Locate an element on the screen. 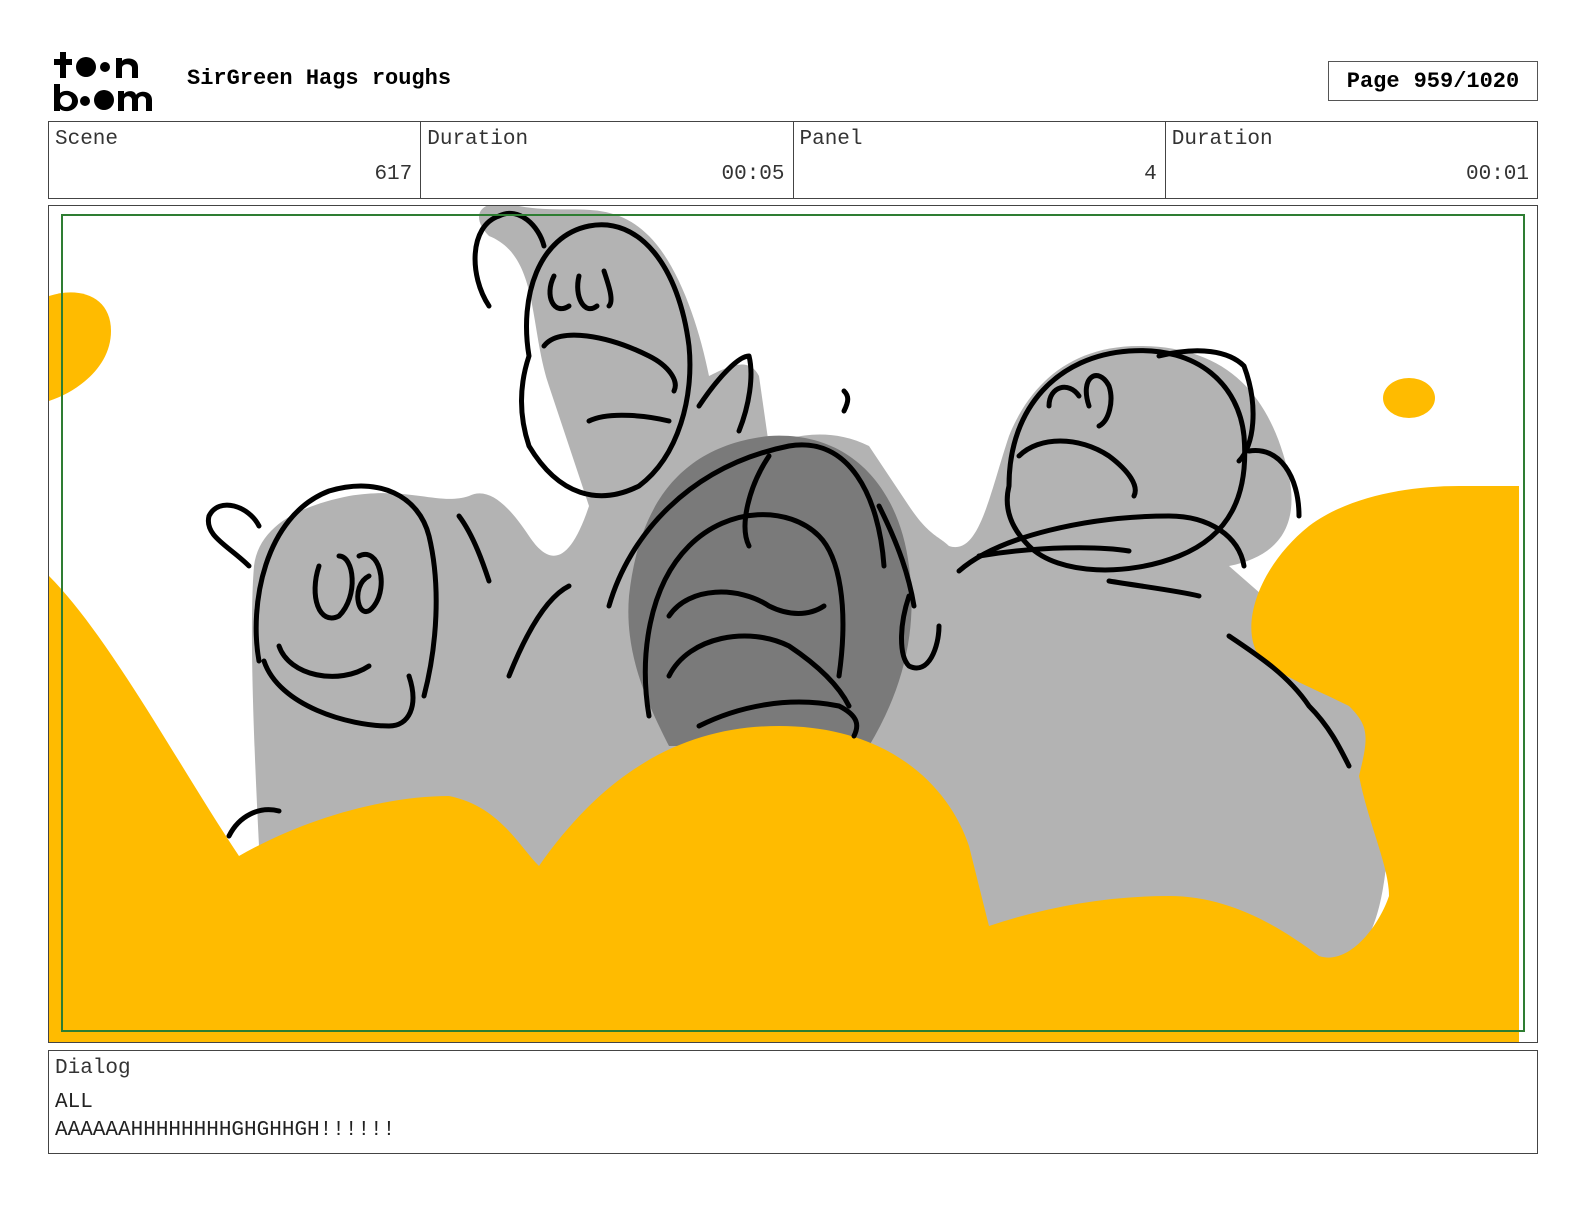 Image resolution: width=1584 pixels, height=1224 pixels. scene-duration-value: 00:05 is located at coordinates (753, 174).